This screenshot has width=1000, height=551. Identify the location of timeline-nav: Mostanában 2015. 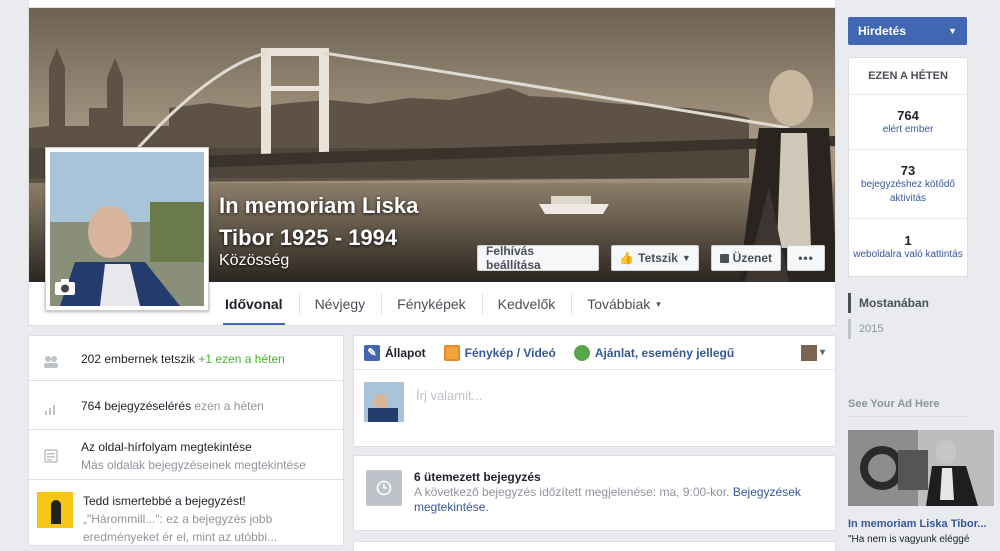
(908, 316).